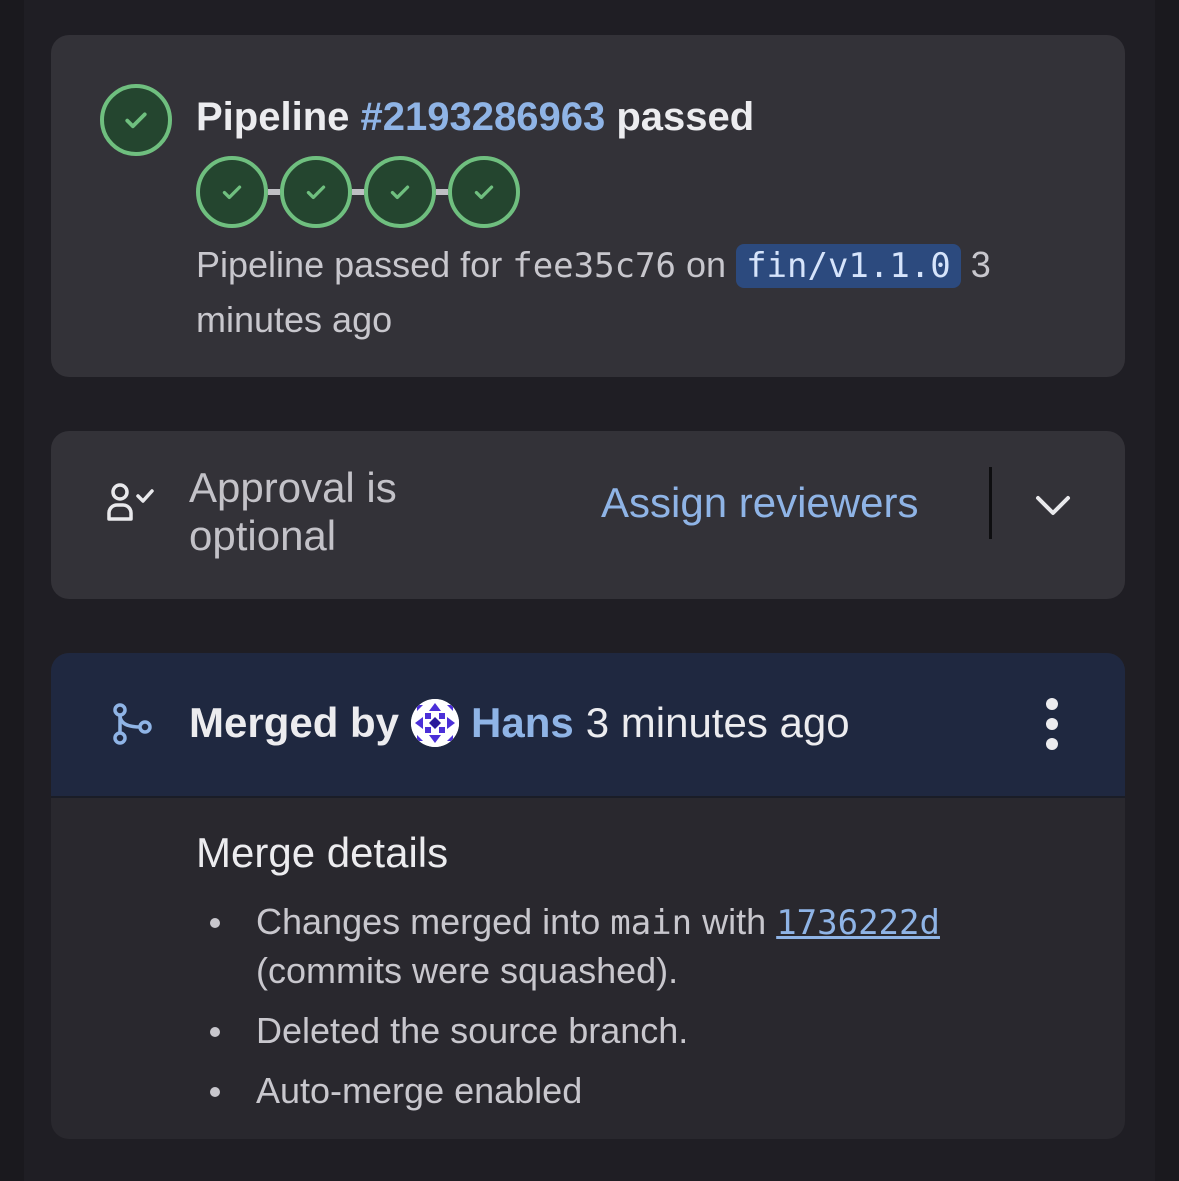 The height and width of the screenshot is (1181, 1179). I want to click on list-item: Auto-merge enabled, so click(636, 1091).